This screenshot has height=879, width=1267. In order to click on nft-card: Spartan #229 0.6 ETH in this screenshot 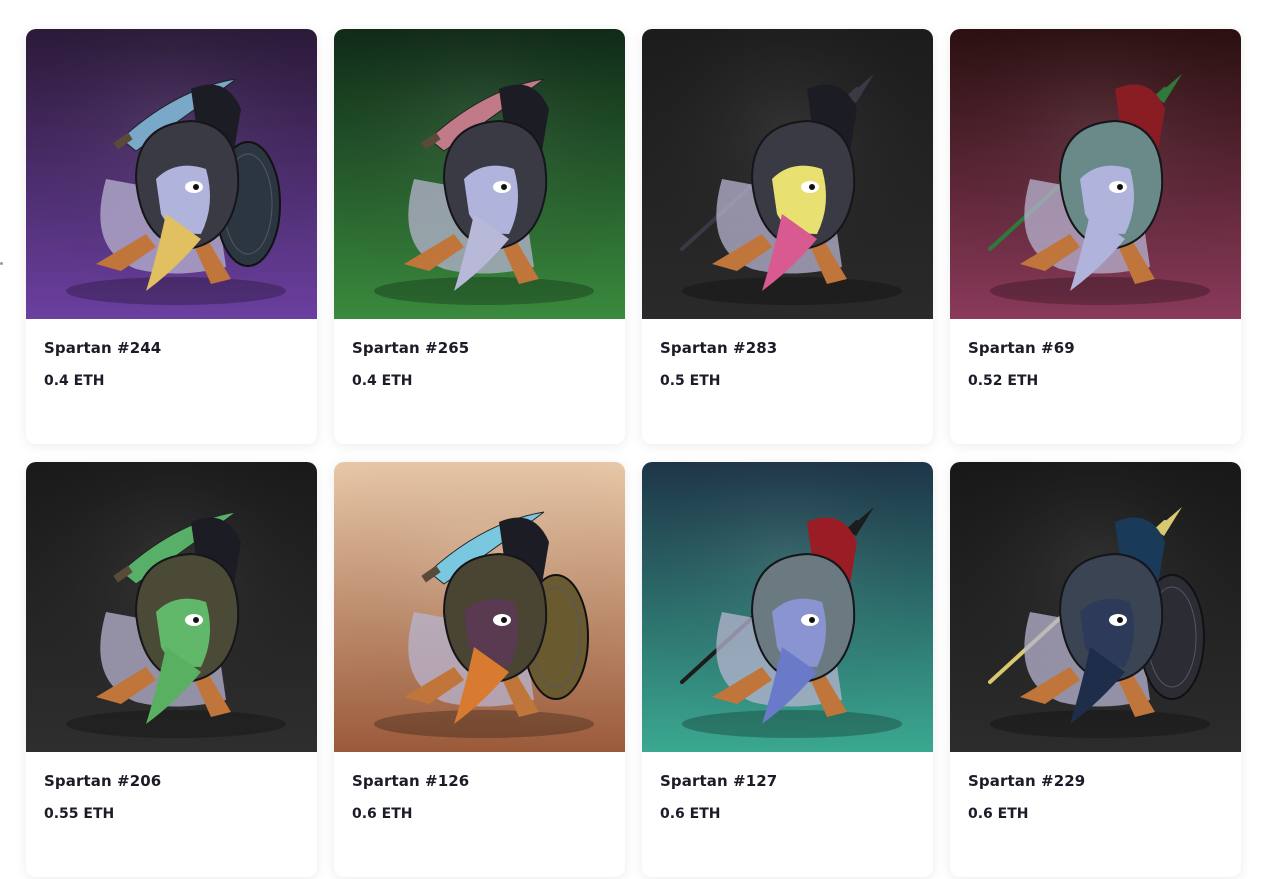, I will do `click(1095, 669)`.